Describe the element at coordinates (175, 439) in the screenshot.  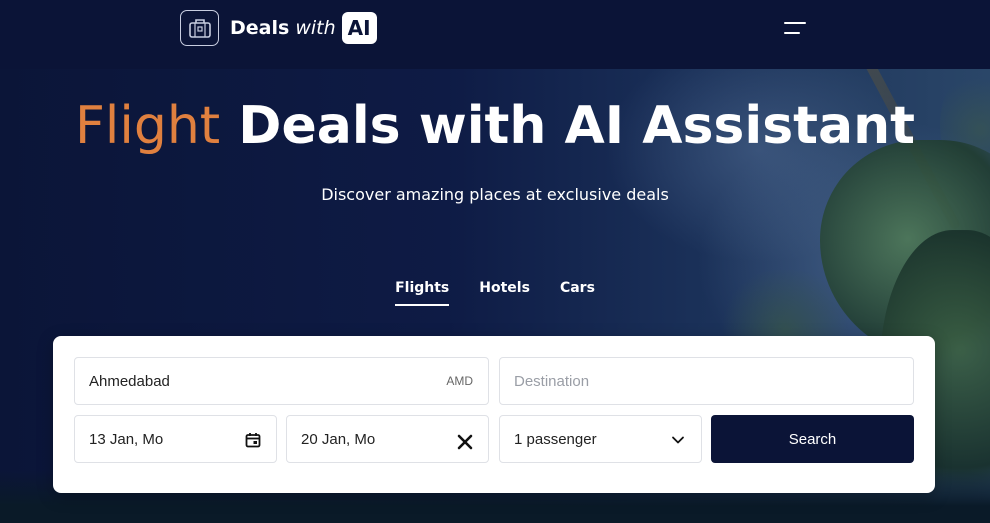
I see `depart-date-field: 13 Jan, Mo` at that location.